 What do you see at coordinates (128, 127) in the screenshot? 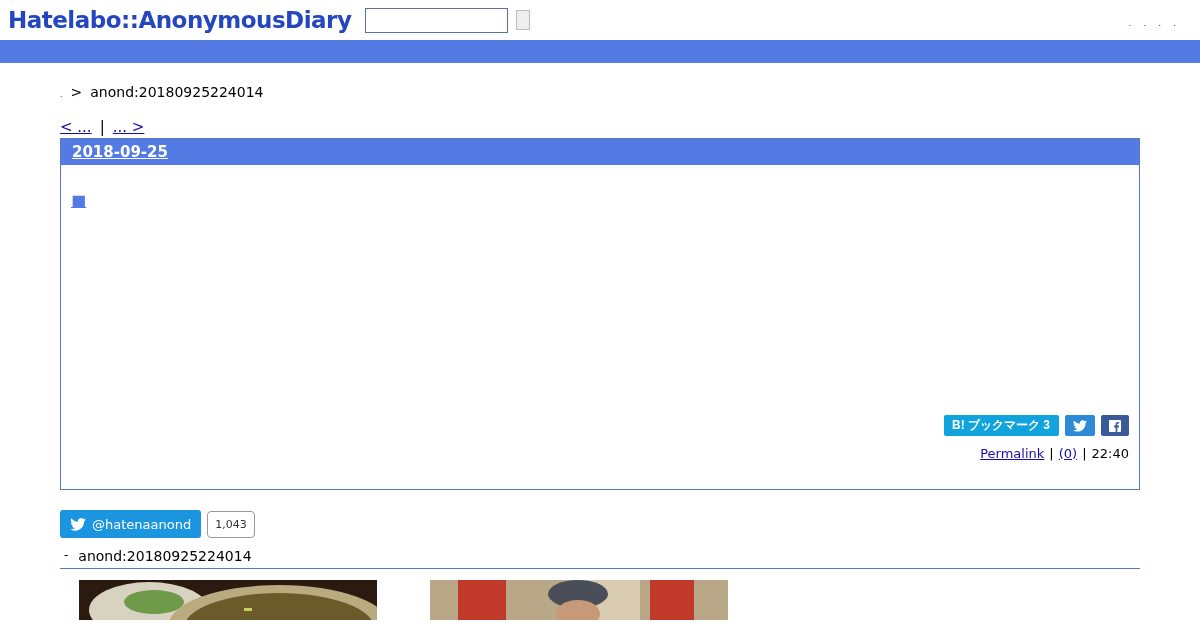
I see `next-link: ... >` at bounding box center [128, 127].